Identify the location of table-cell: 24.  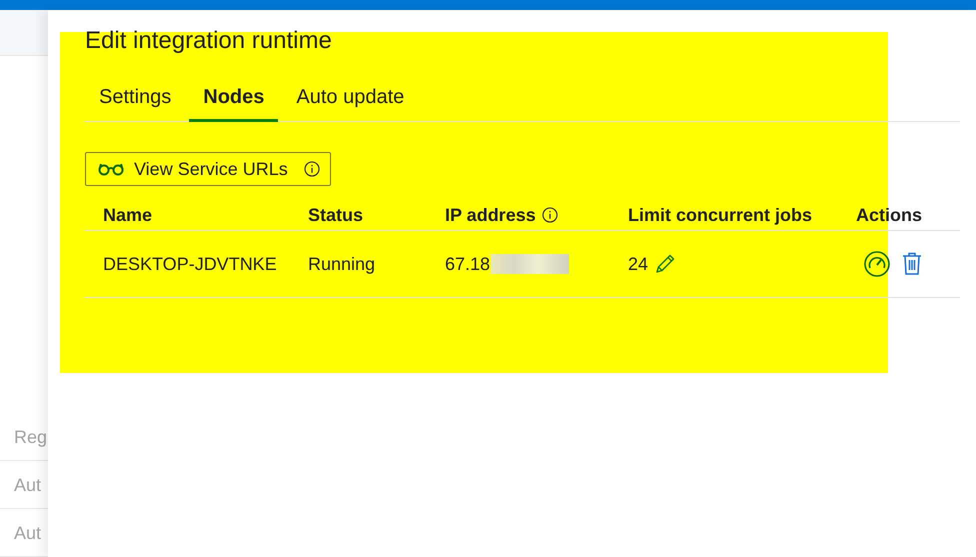
(638, 264).